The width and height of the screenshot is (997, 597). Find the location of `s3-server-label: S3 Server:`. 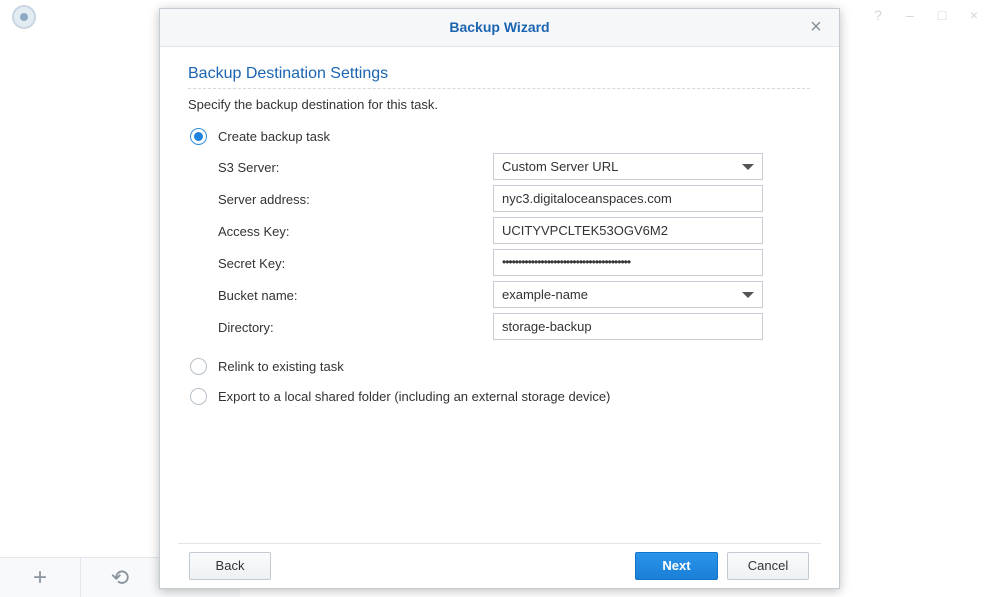

s3-server-label: S3 Server: is located at coordinates (249, 167).